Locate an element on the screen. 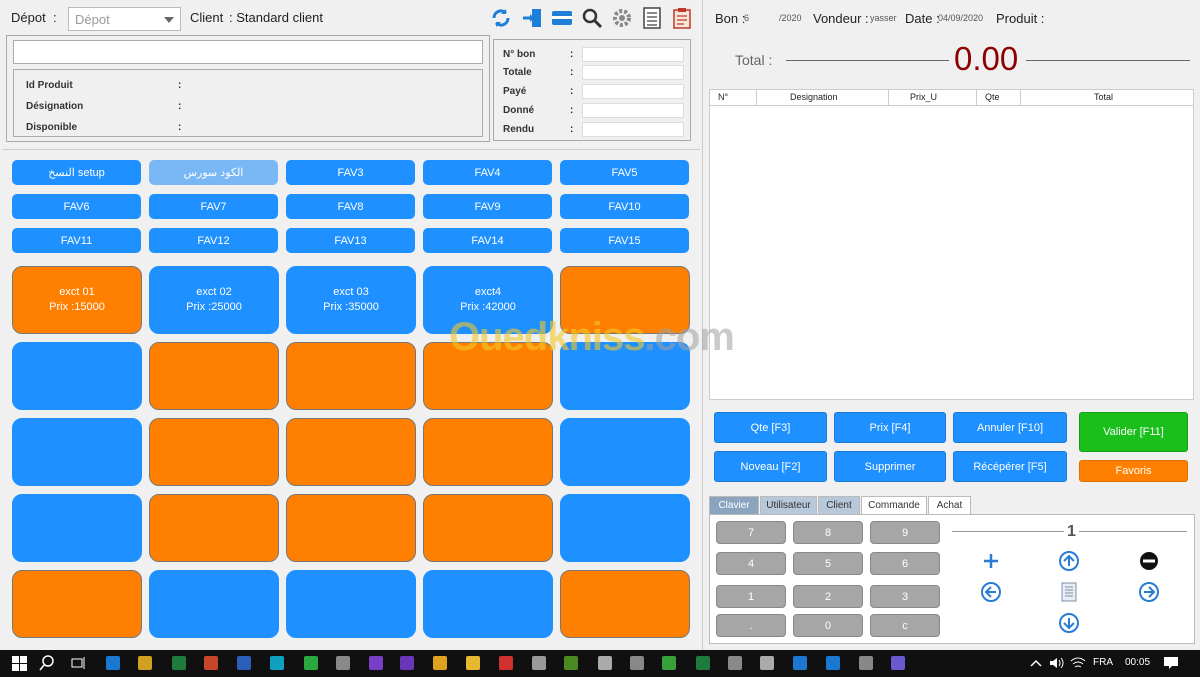  pdf-icon is located at coordinates (506, 663).